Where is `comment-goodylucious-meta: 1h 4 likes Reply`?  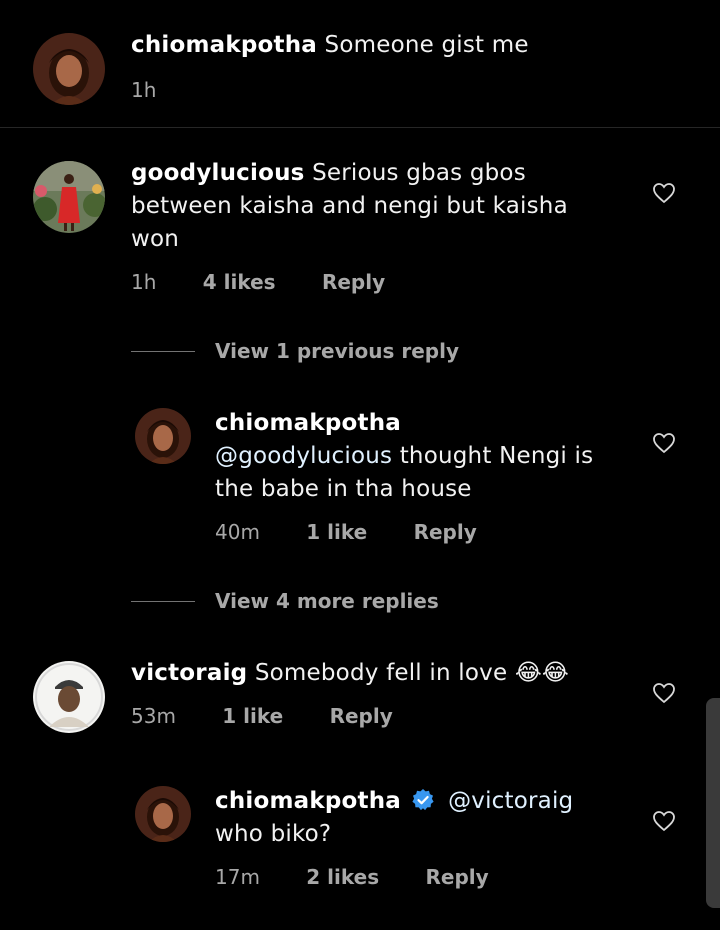 comment-goodylucious-meta: 1h 4 likes Reply is located at coordinates (278, 282).